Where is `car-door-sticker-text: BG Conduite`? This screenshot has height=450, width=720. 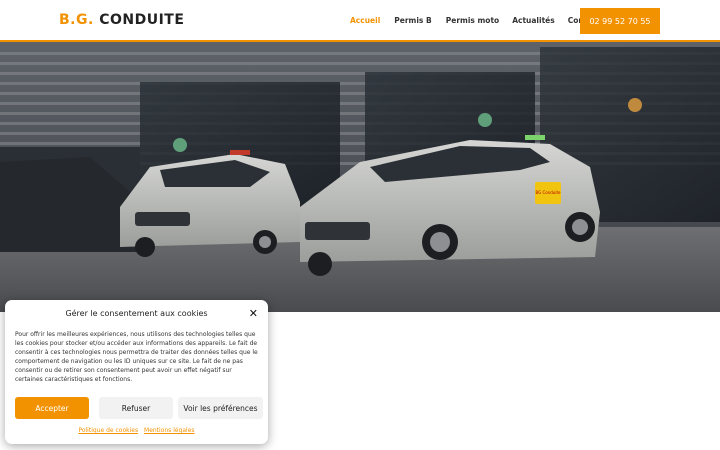
car-door-sticker-text: BG Conduite is located at coordinates (548, 192).